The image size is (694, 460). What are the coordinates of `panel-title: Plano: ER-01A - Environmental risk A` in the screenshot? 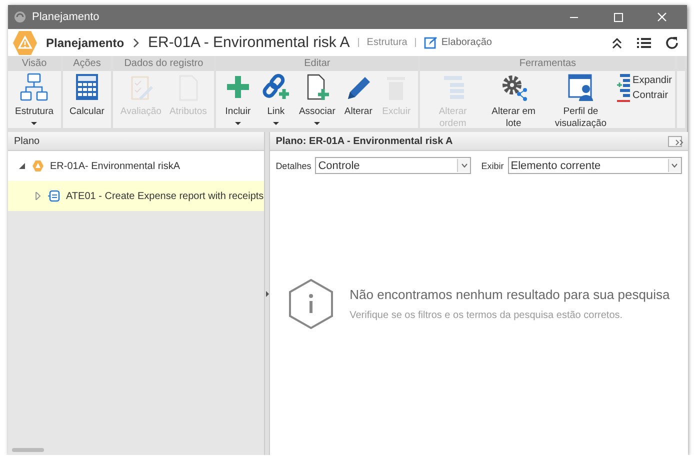 It's located at (364, 141).